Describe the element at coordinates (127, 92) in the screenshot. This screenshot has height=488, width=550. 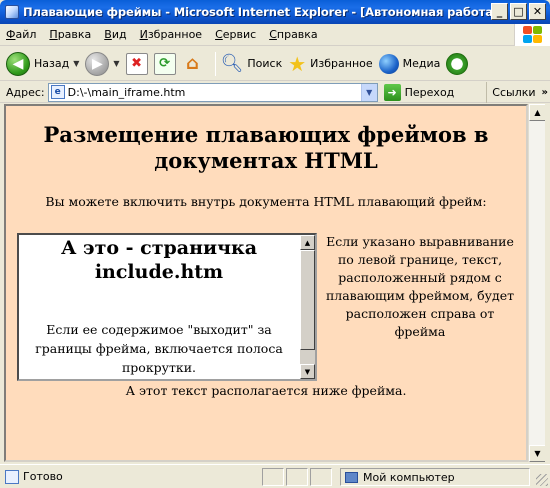
I see `address-value: D:\-\main_iframe.htm` at that location.